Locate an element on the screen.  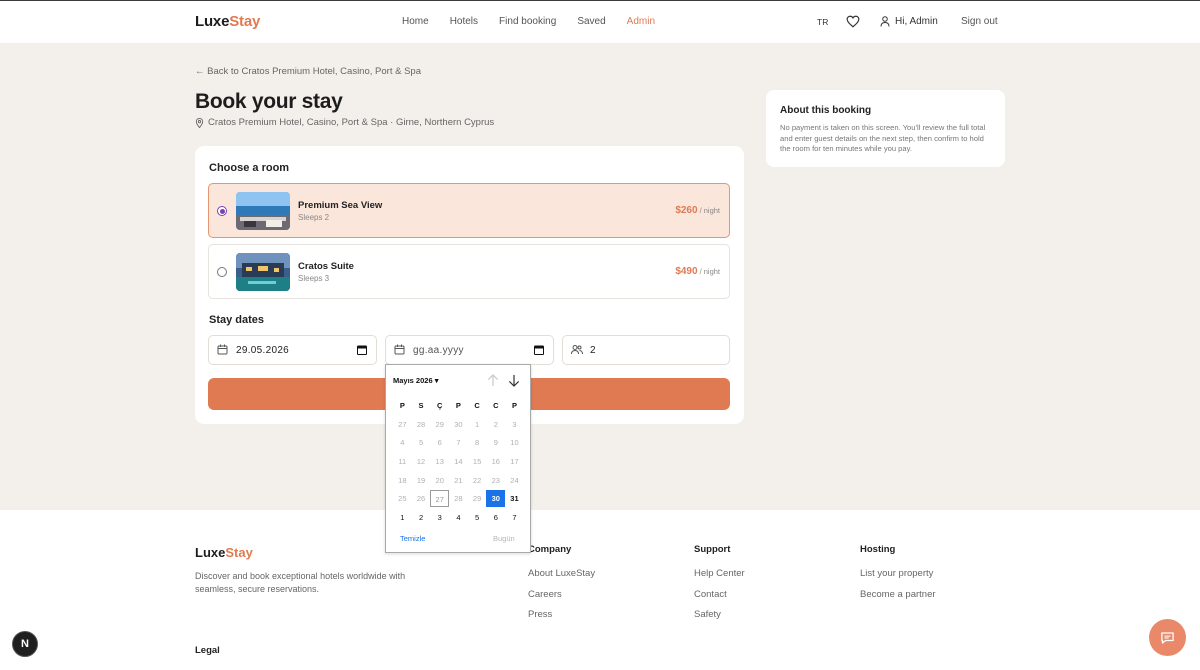
week-row: 1 2 3 4 5 6 7 is located at coordinates (458, 517).